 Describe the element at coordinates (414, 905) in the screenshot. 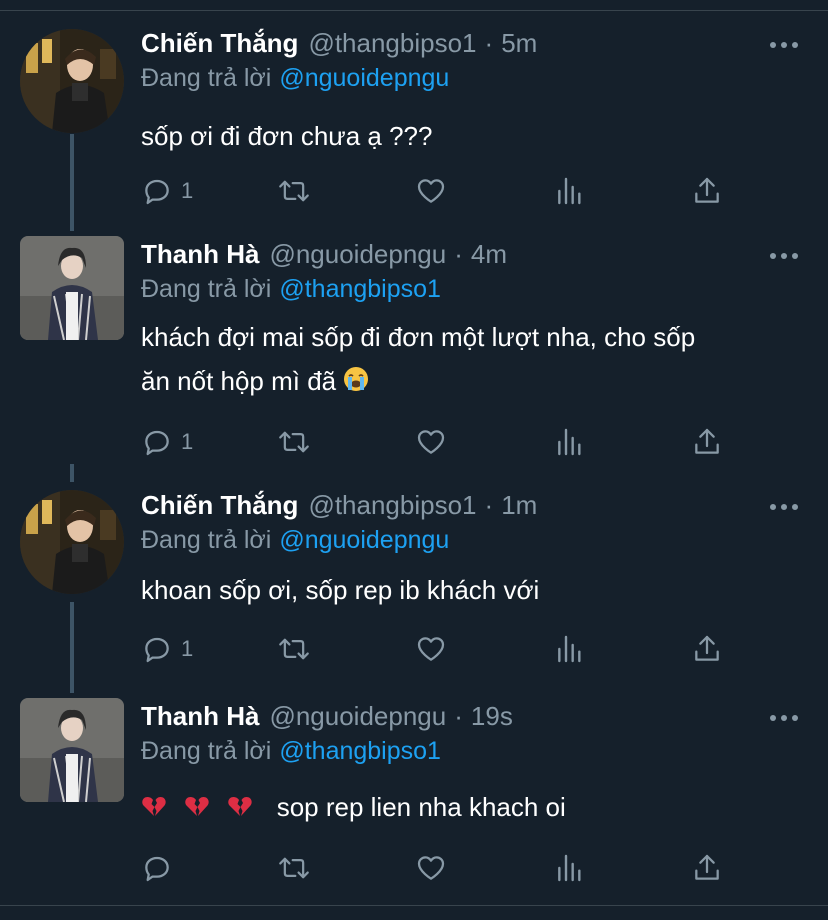

I see `bottom-divider` at that location.